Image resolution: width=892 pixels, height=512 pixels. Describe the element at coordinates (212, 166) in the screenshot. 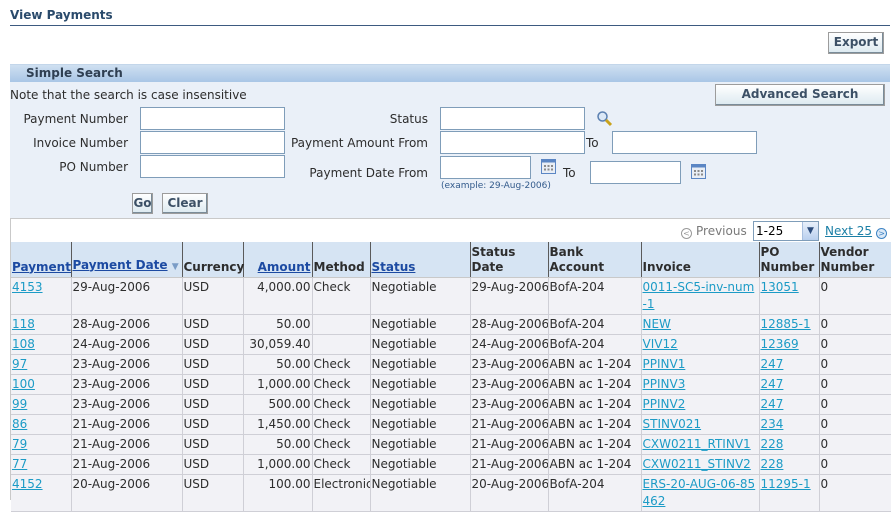

I see `po-number-input` at that location.